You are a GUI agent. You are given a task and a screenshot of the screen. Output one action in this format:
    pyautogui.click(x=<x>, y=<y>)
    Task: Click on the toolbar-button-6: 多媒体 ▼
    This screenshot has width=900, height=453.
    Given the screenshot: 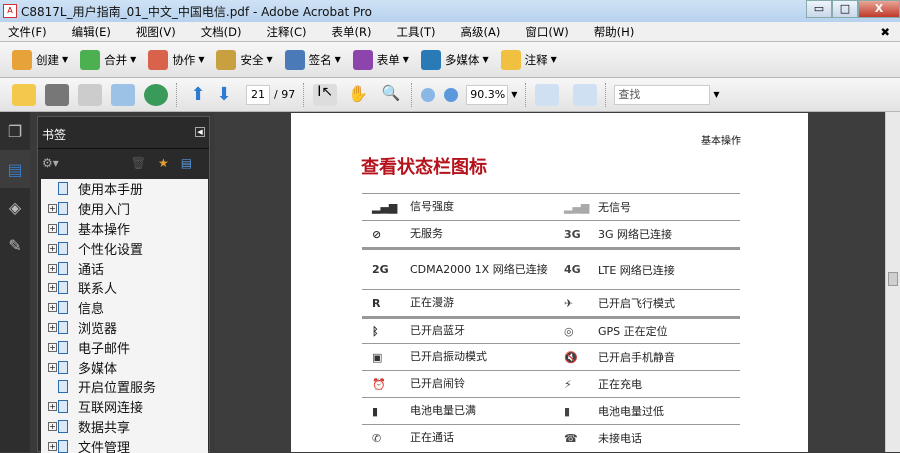 What is the action you would take?
    pyautogui.click(x=454, y=59)
    